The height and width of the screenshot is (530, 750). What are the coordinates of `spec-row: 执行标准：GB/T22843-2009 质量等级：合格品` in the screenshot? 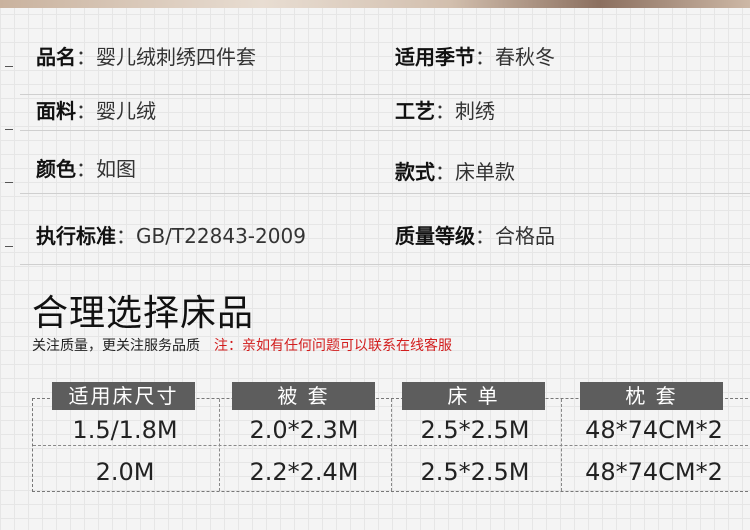 It's located at (385, 241).